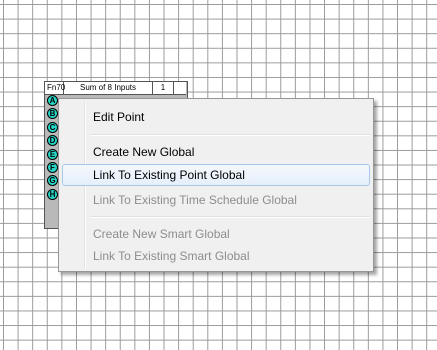 This screenshot has height=350, width=437. Describe the element at coordinates (52, 167) in the screenshot. I see `input-f: F` at that location.